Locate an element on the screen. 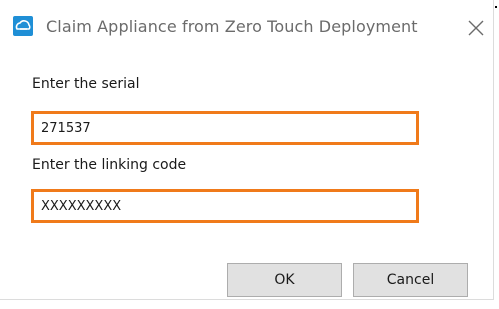 This screenshot has height=309, width=499. linking-code-label: Enter the linking code is located at coordinates (109, 165).